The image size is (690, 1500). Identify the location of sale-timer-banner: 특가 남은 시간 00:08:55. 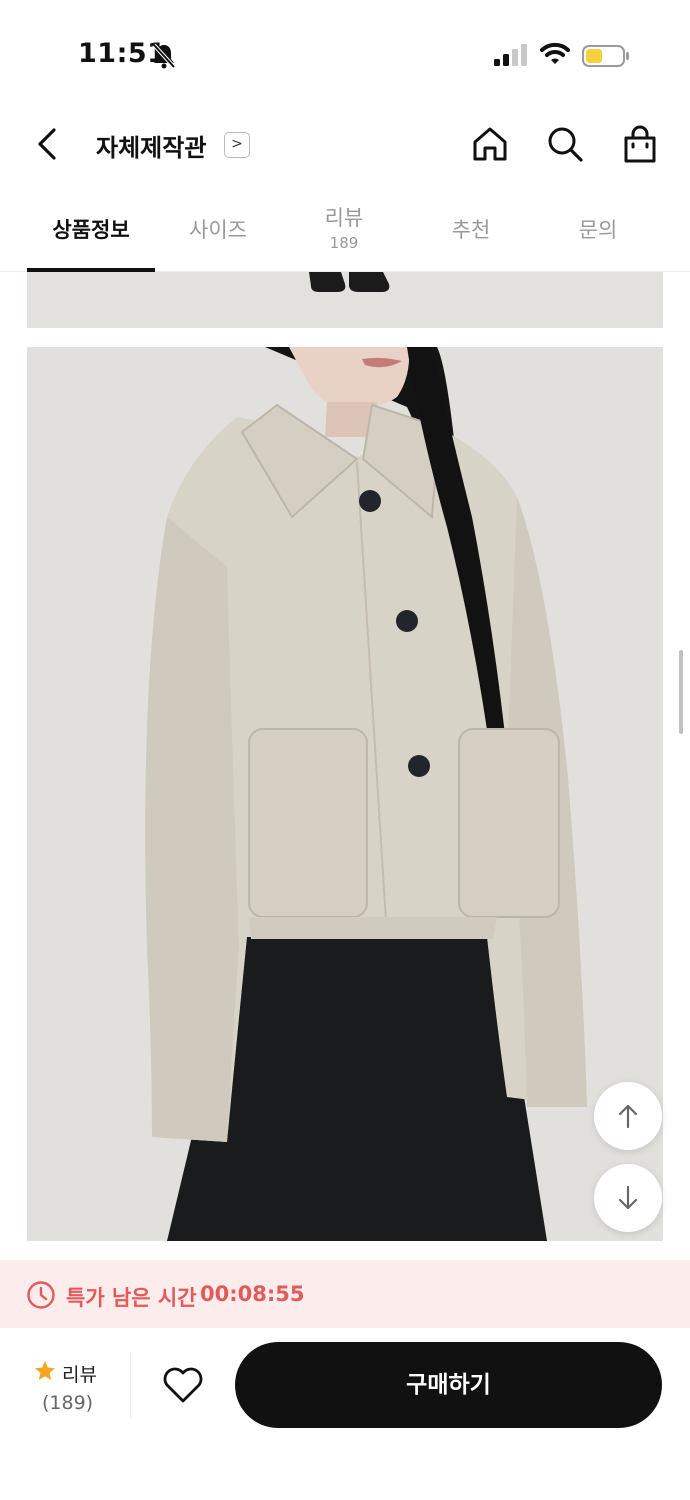
(345, 1294).